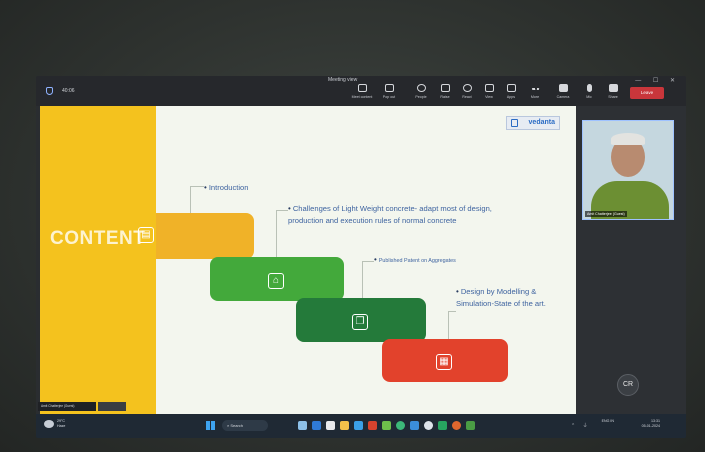 Image resolution: width=705 pixels, height=452 pixels. I want to click on window-controls: — ☐ ✕, so click(657, 80).